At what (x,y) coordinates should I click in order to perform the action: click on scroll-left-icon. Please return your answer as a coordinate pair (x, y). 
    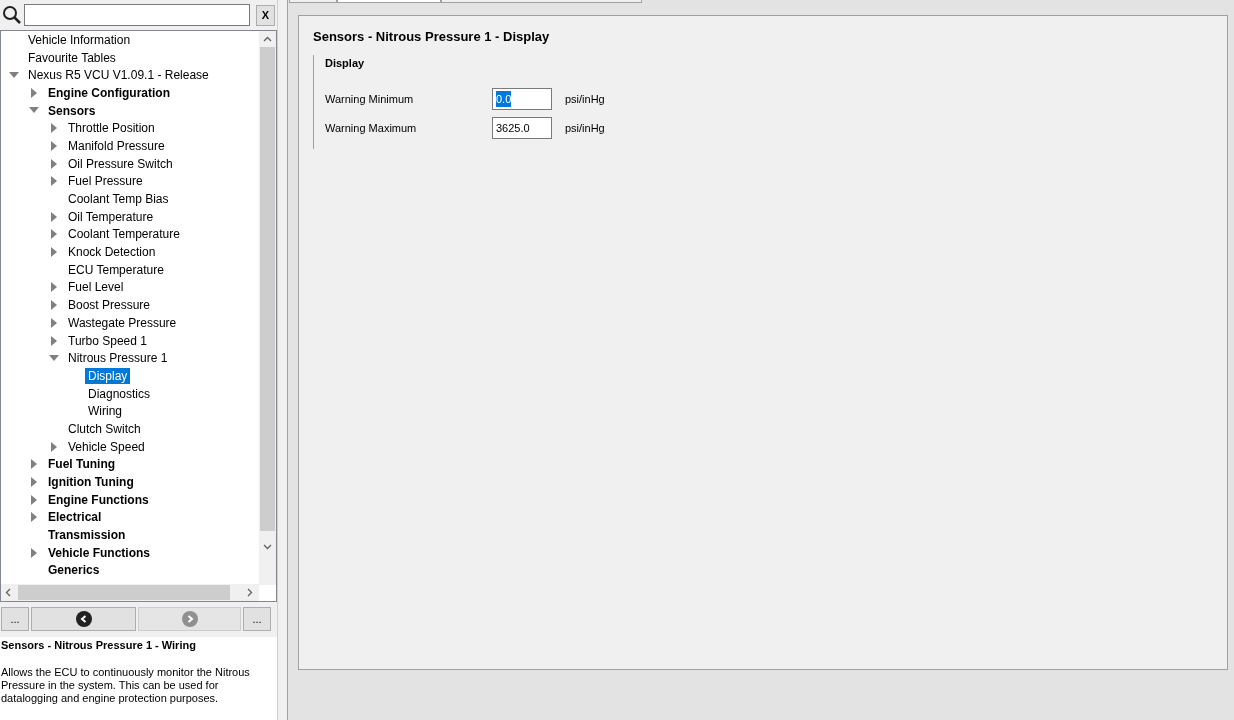
    Looking at the image, I should click on (8, 592).